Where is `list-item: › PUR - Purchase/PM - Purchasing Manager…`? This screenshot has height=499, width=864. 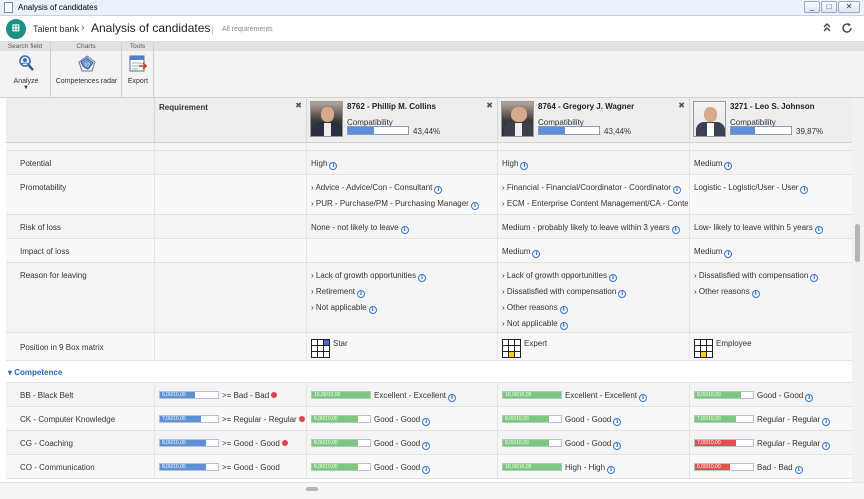 list-item: › PUR - Purchase/PM - Purchasing Manager… is located at coordinates (404, 204).